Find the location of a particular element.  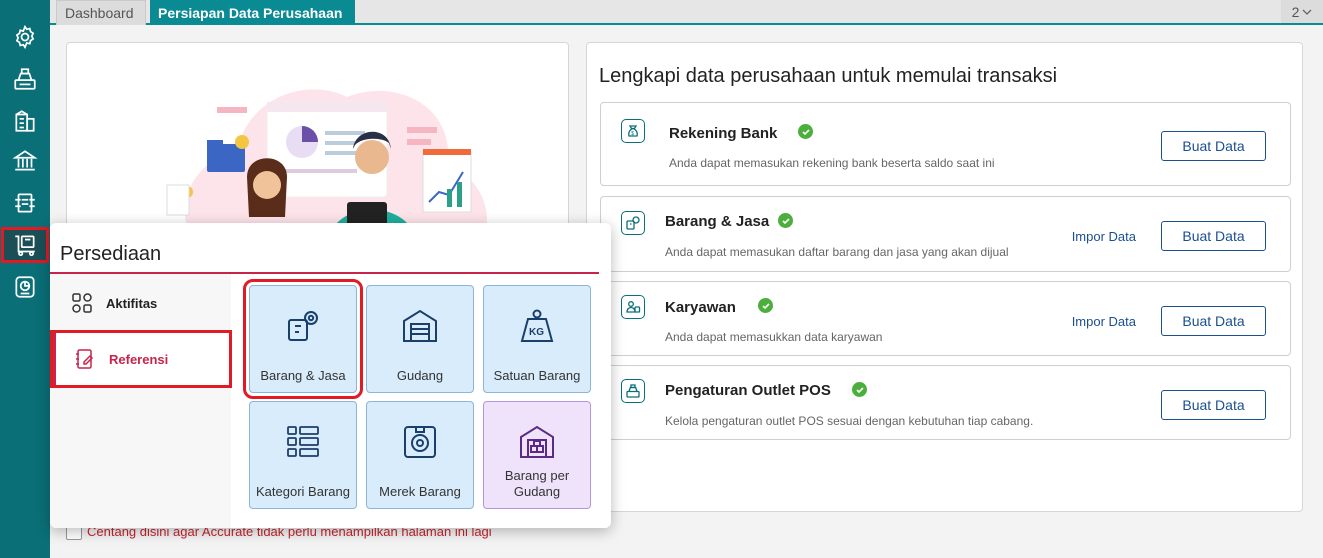

side-item-aktifitas: Aktifitas is located at coordinates (140, 303).